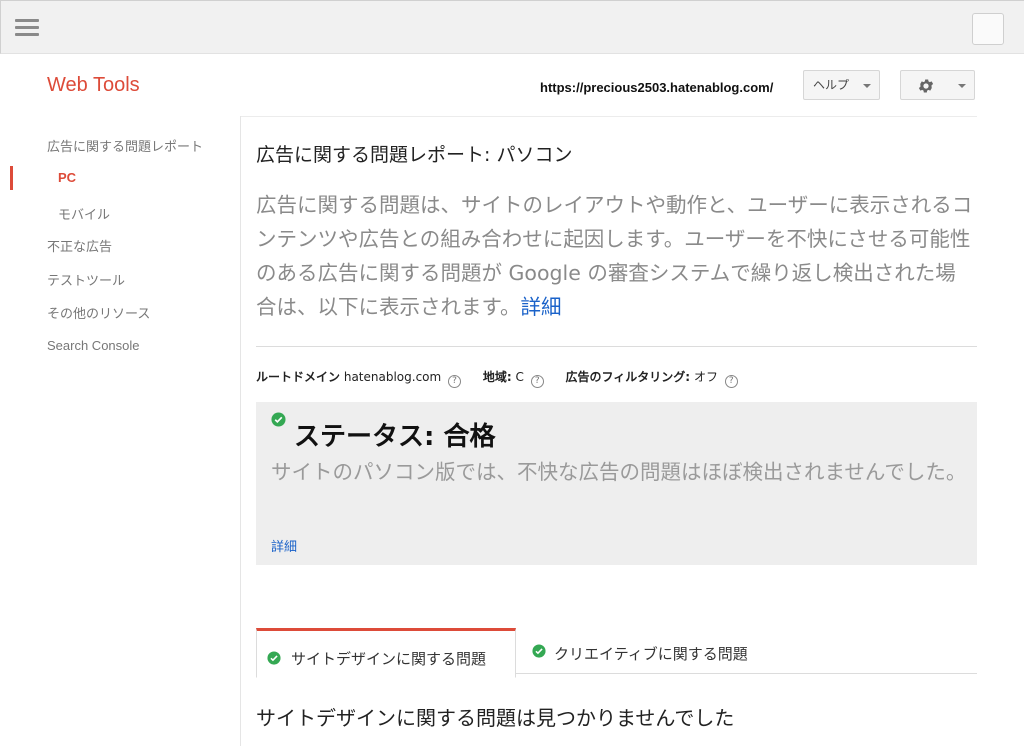 The height and width of the screenshot is (746, 1024). I want to click on issue-tabs: サイトデザインに関する問題 クリエイティブに関する問題, so click(616, 653).